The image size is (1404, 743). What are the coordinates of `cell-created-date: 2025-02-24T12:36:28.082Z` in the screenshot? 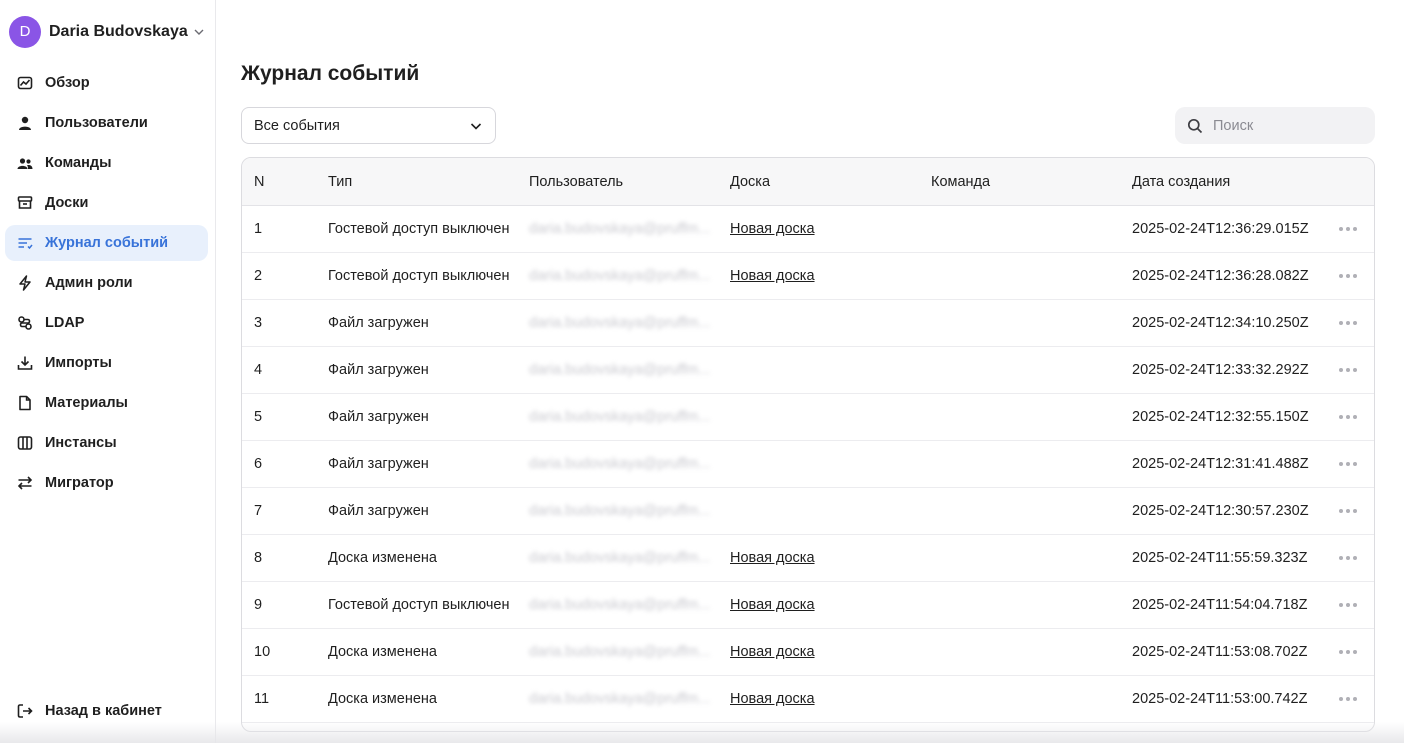 It's located at (1220, 276).